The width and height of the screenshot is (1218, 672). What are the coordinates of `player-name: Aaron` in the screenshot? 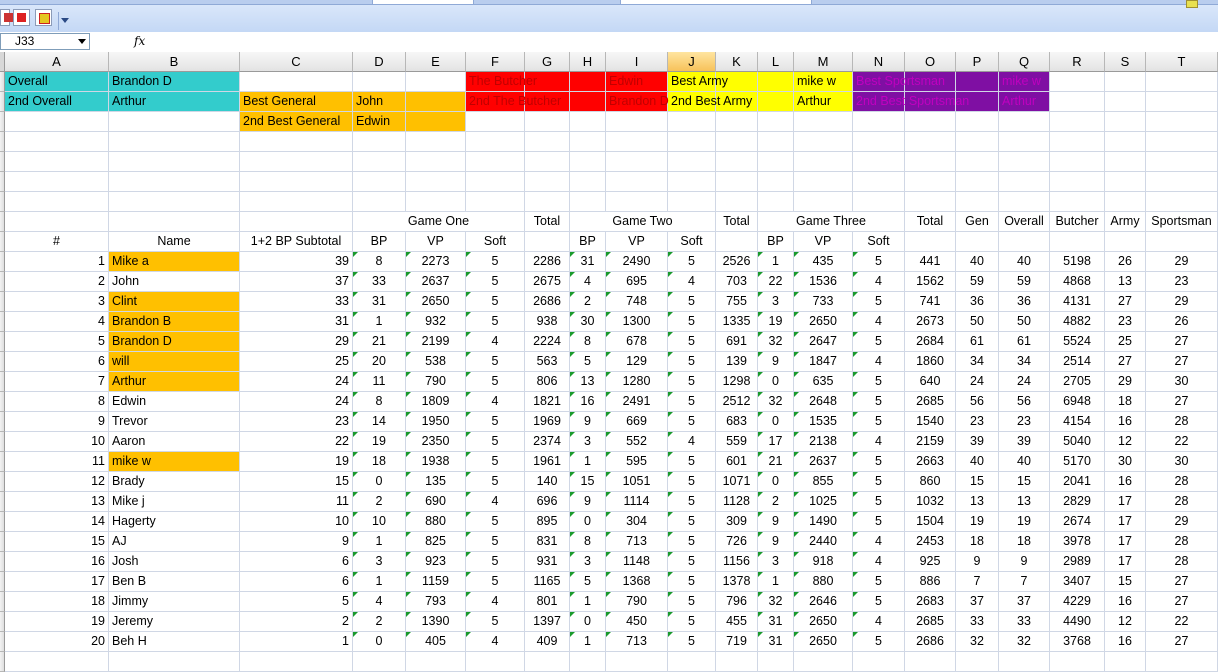 It's located at (174, 442).